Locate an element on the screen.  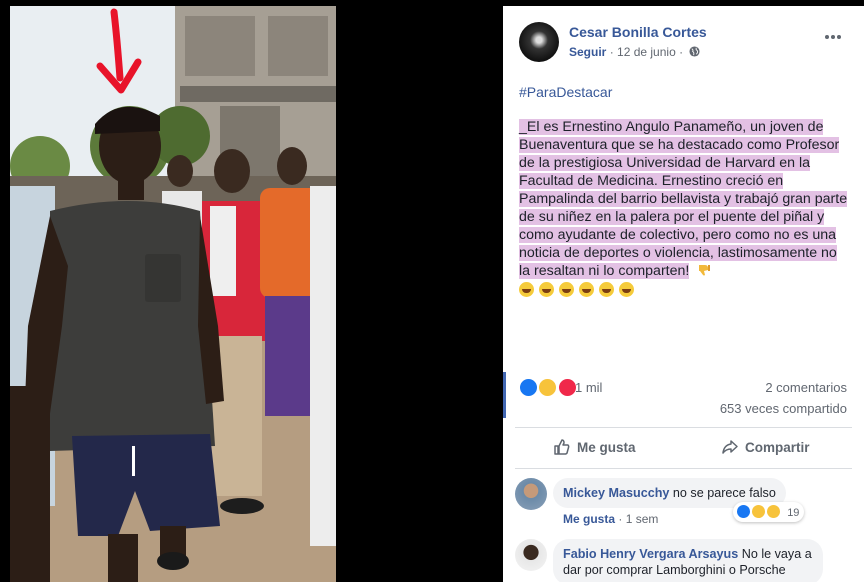
comment-like-link: Me gusta is located at coordinates (589, 519).